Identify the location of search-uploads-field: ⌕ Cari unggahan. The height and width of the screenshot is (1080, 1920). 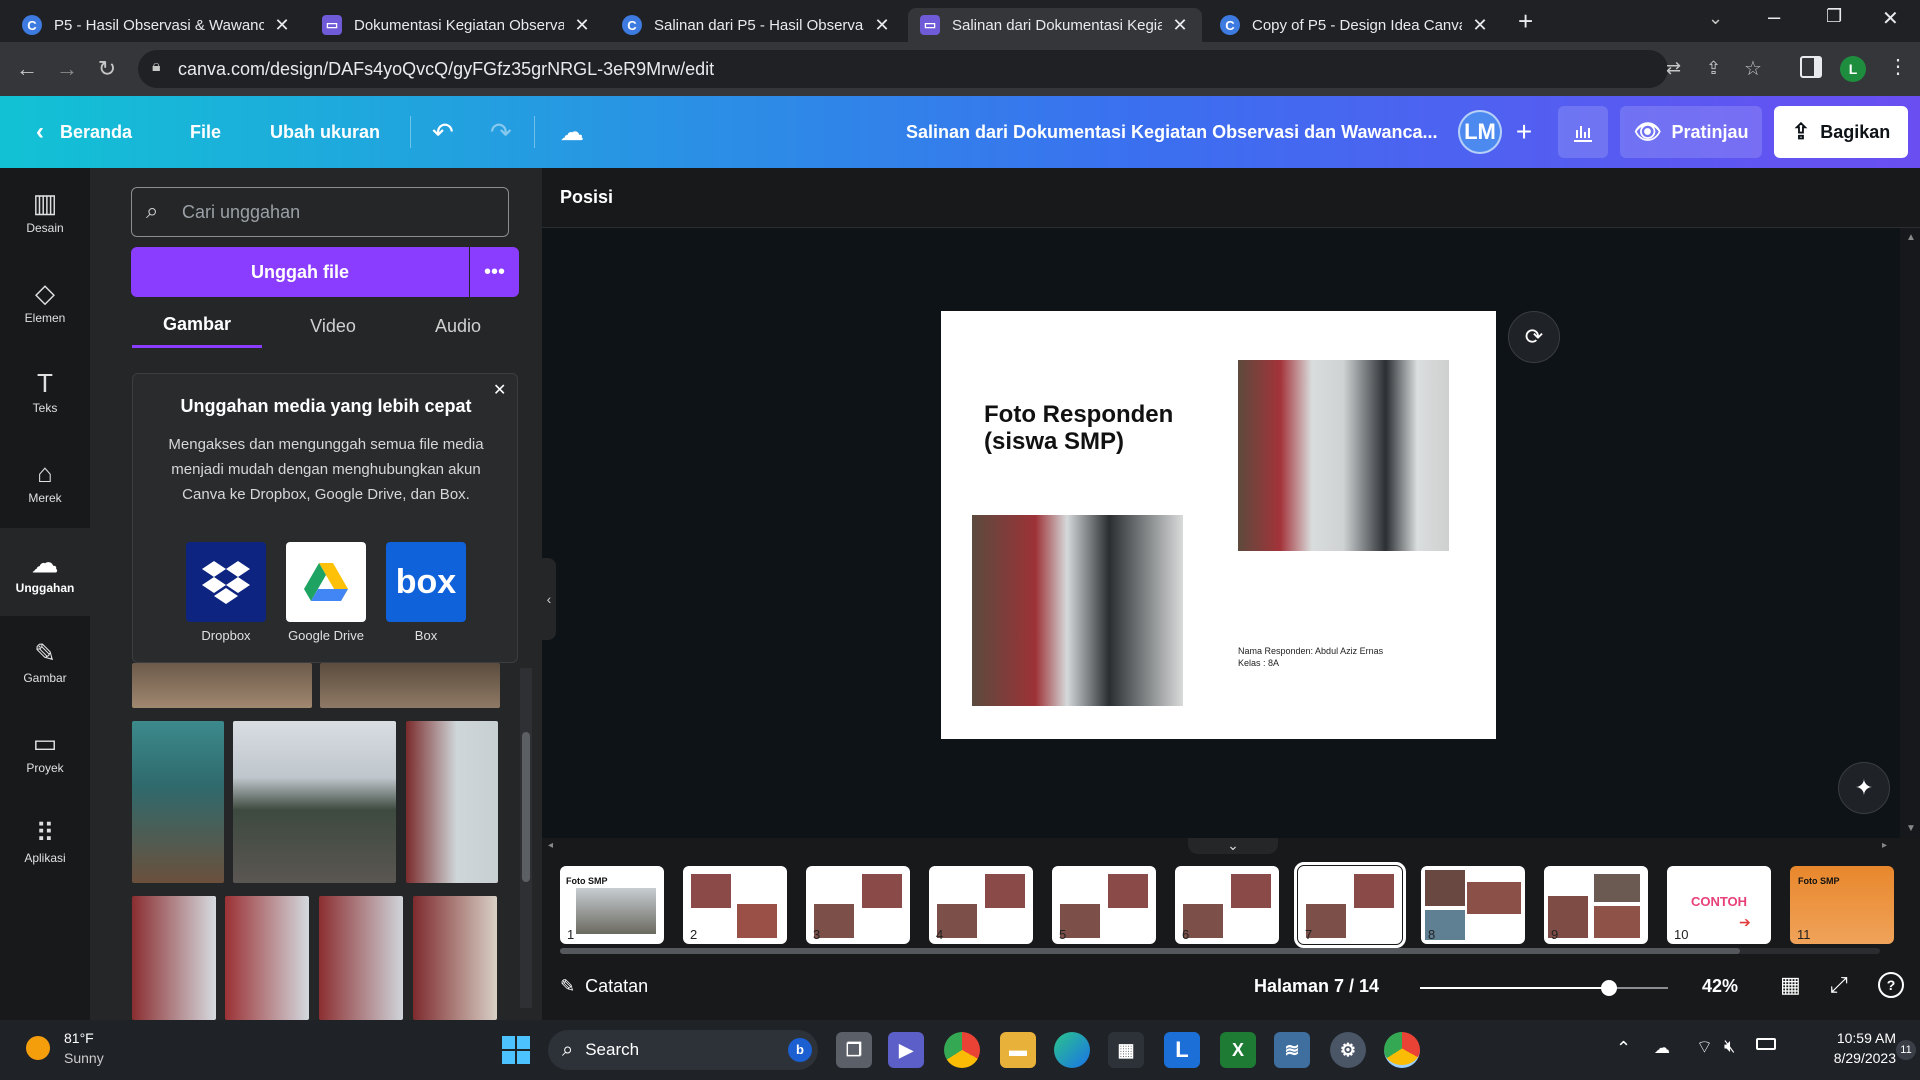
(320, 212).